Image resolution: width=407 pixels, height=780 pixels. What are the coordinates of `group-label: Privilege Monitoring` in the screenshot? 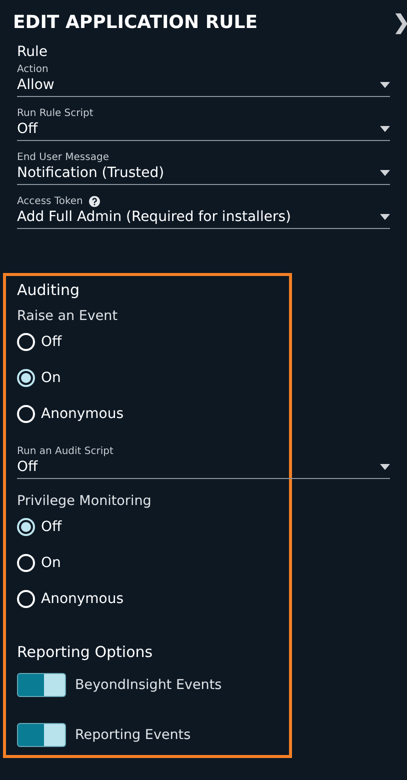 It's located at (84, 501).